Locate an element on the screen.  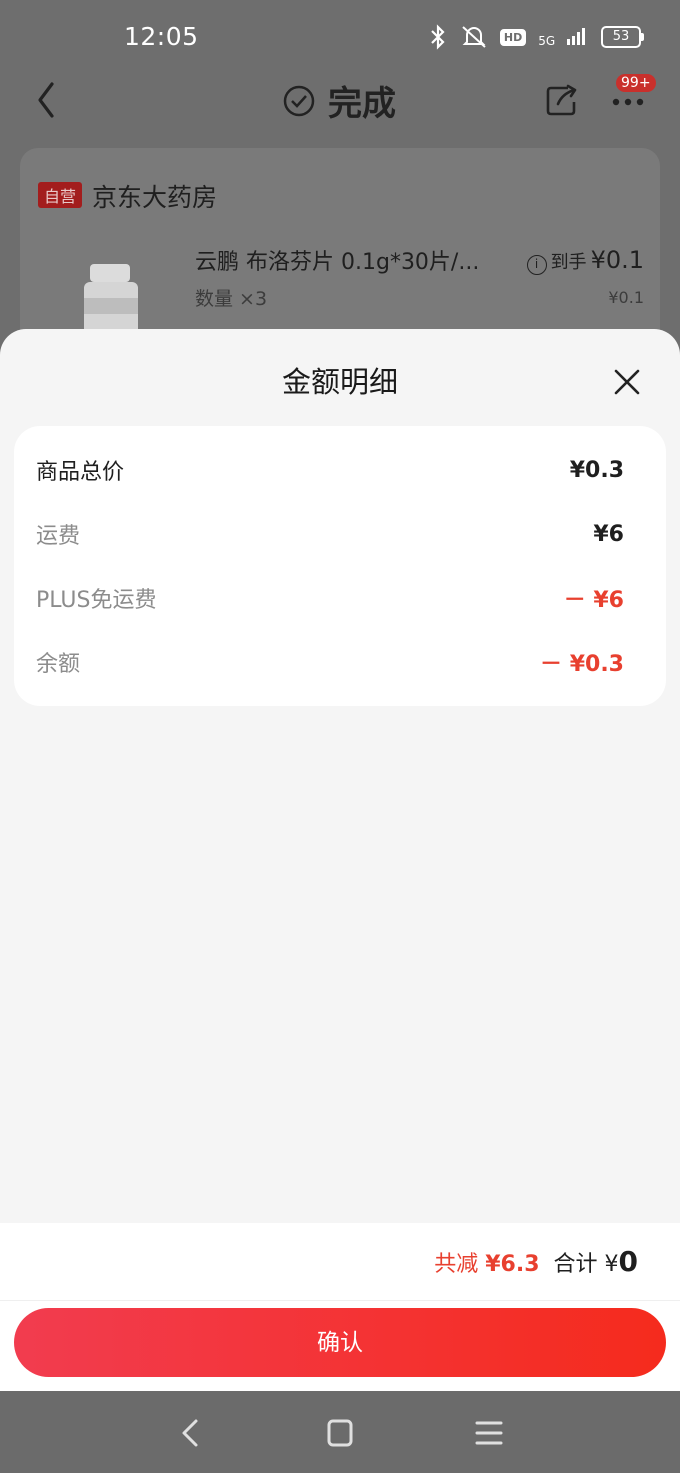
signal-bars-icon is located at coordinates (576, 36).